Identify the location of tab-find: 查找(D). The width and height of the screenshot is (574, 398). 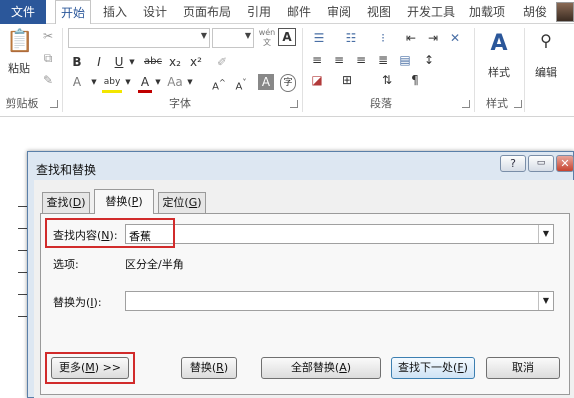
(66, 202).